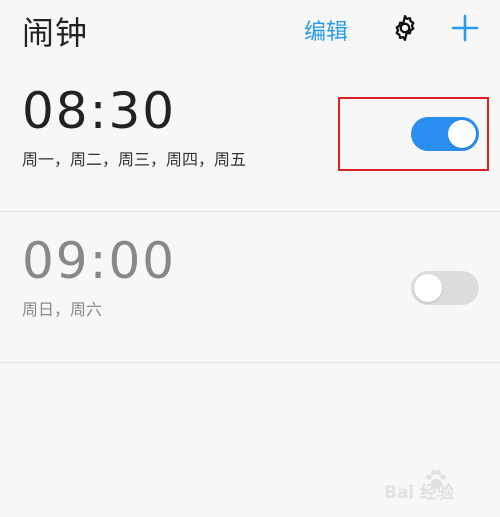  Describe the element at coordinates (99, 111) in the screenshot. I see `alarm-time: 08:30` at that location.